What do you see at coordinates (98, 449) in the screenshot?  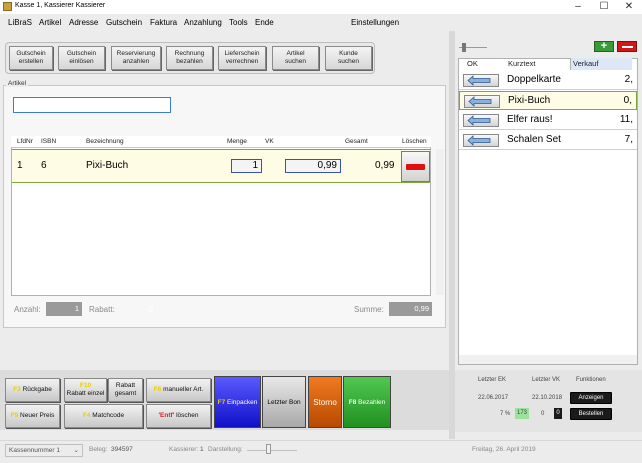 I see `beleg-label: Beleg:` at bounding box center [98, 449].